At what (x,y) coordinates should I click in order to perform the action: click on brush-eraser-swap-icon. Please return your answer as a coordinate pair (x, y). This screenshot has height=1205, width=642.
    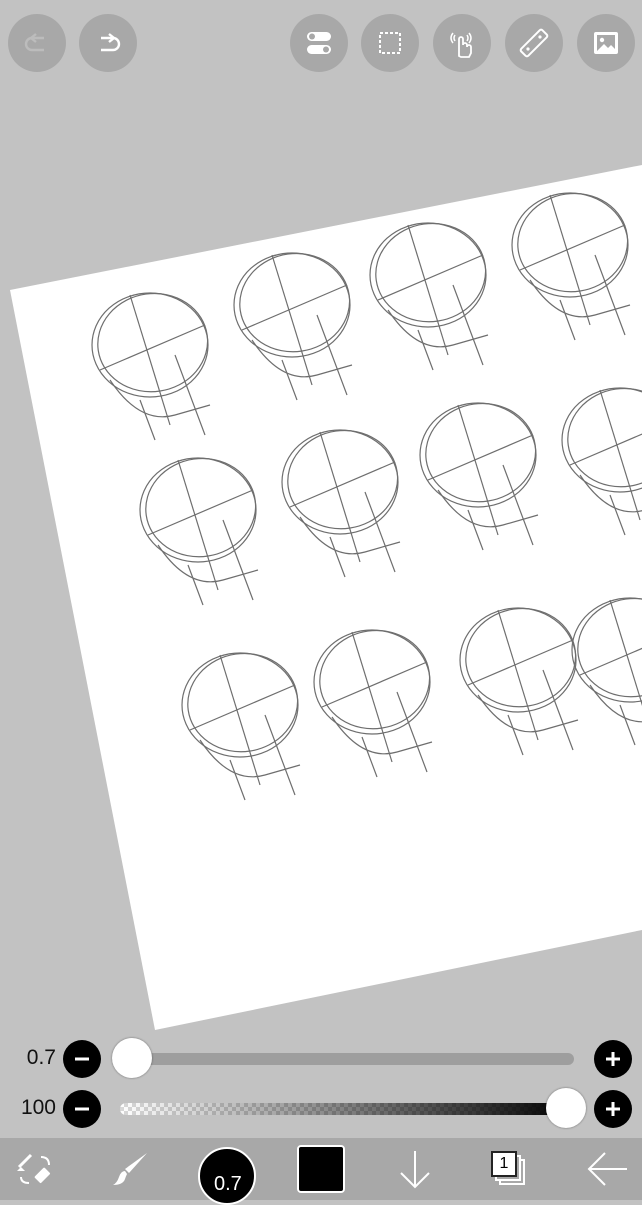
    Looking at the image, I should click on (34, 1168).